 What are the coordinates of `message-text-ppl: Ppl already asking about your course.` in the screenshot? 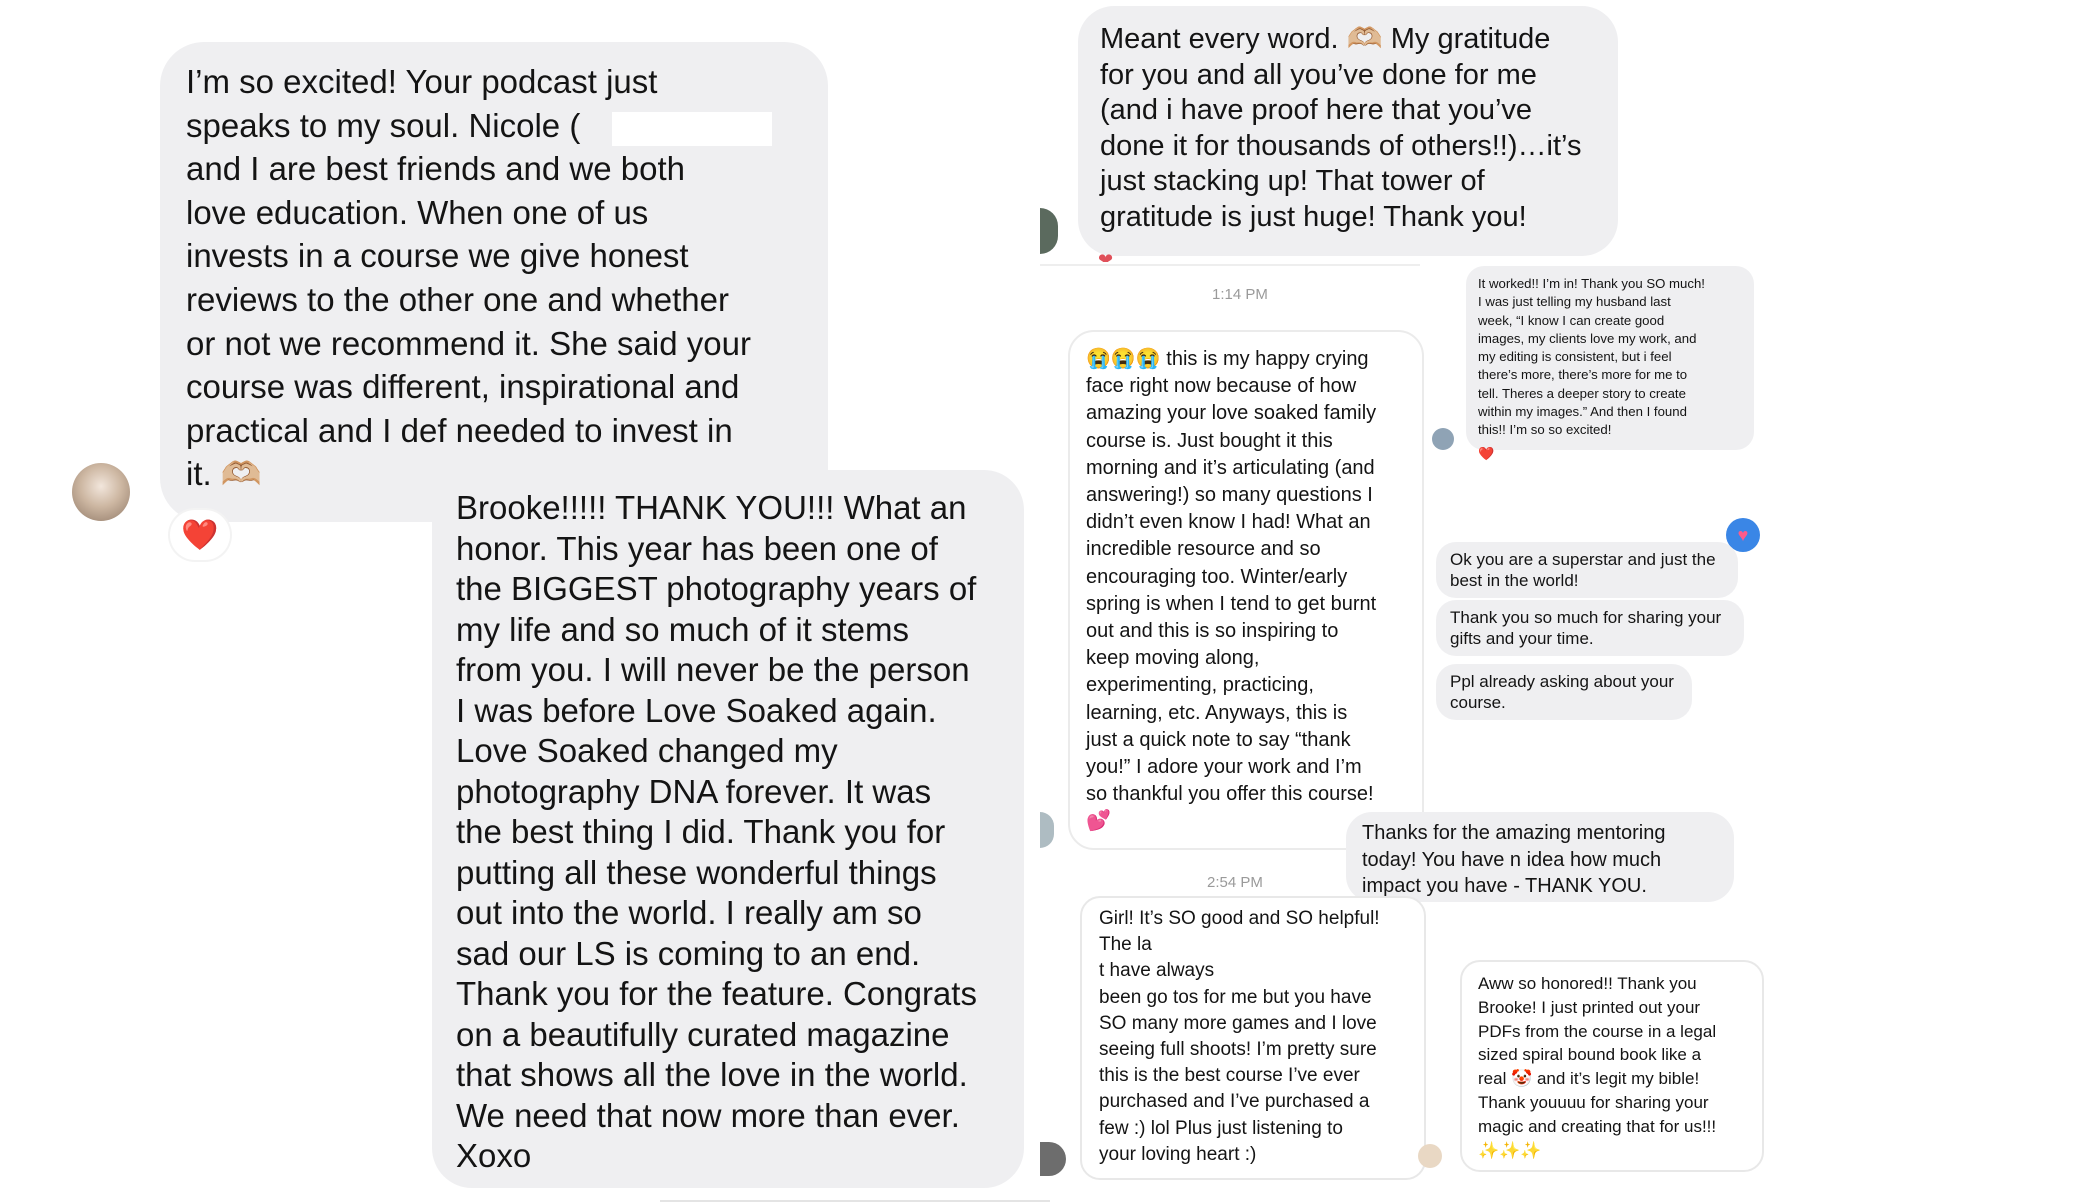 It's located at (1562, 692).